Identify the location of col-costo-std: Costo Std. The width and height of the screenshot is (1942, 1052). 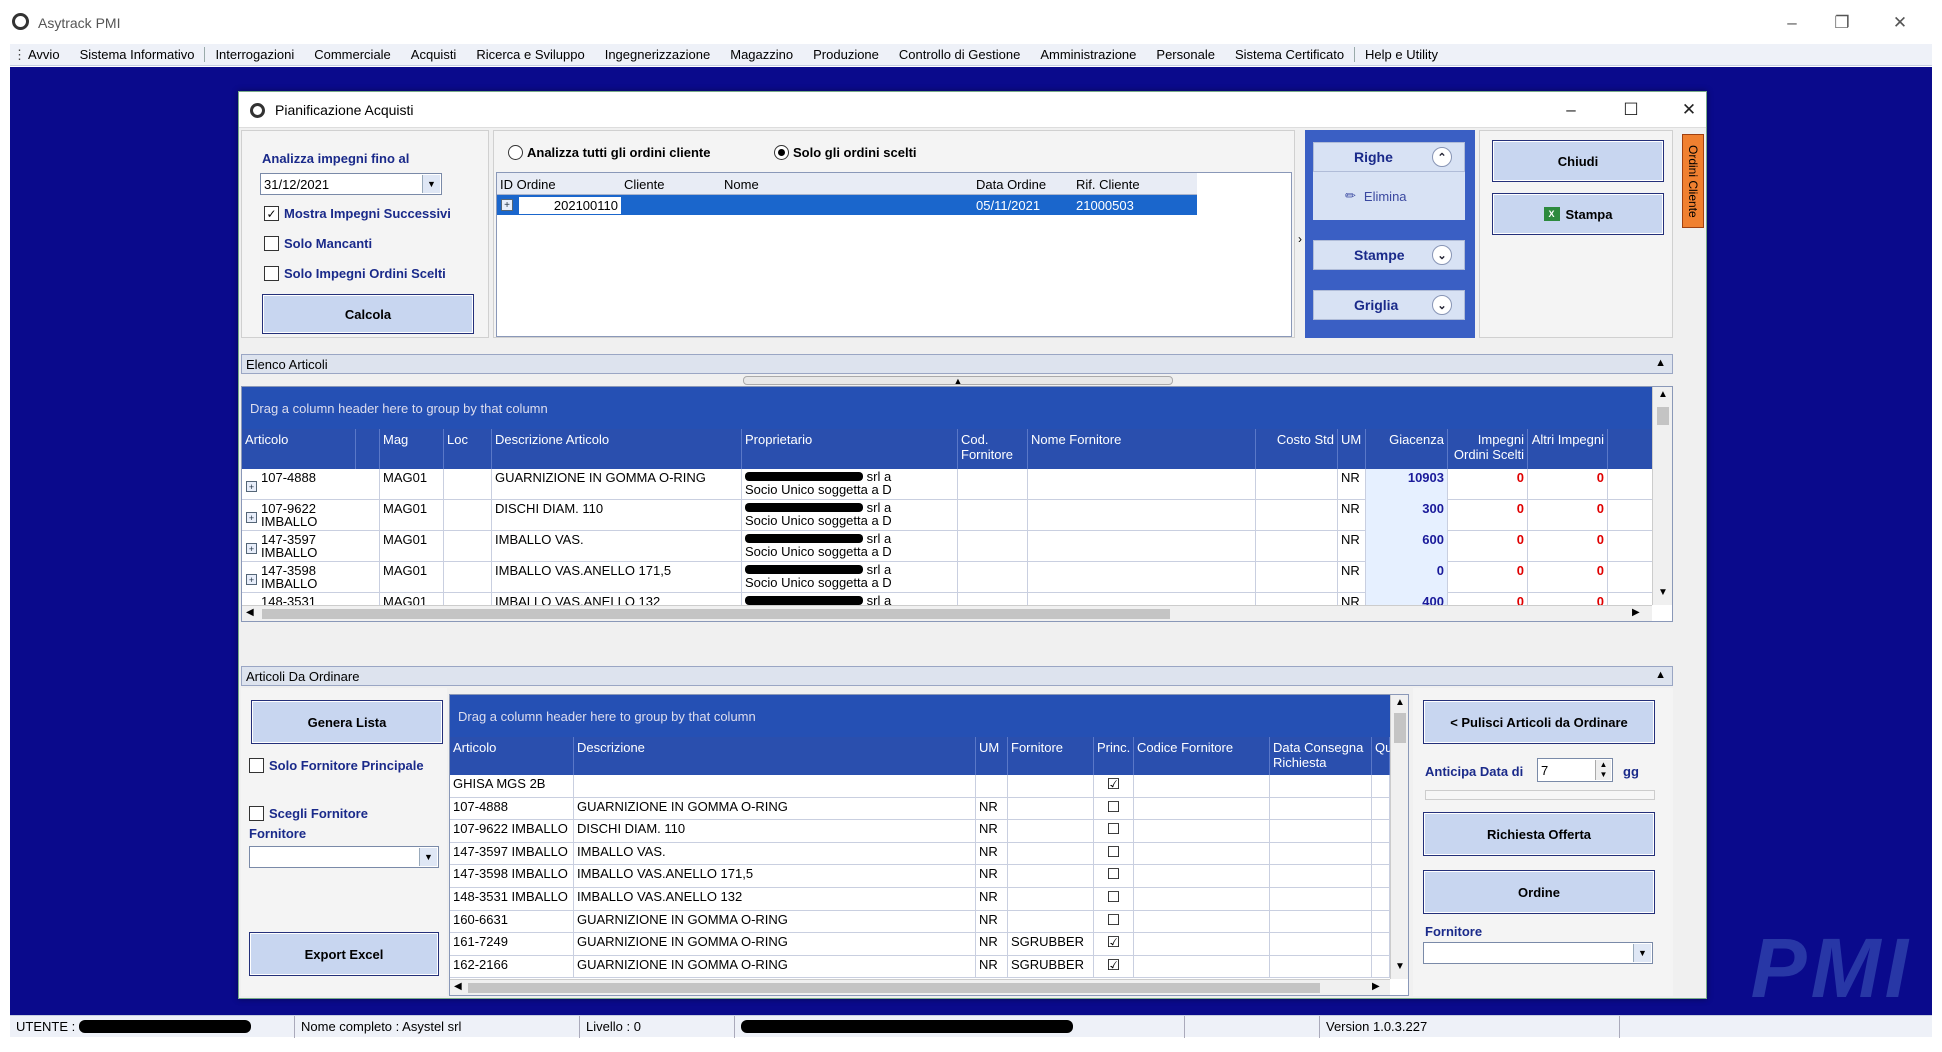
(1297, 449).